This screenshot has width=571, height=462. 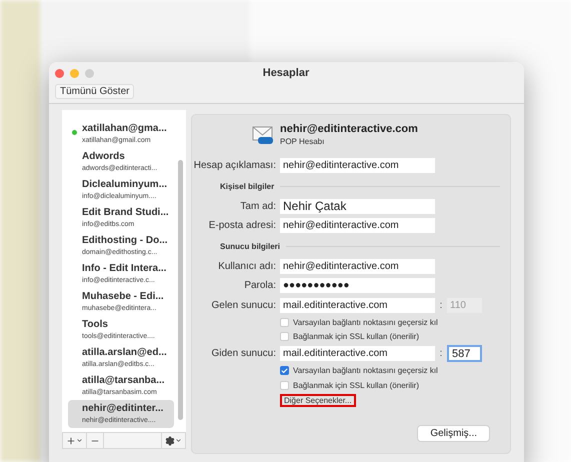 What do you see at coordinates (104, 156) in the screenshot?
I see `account-name: Adwords` at bounding box center [104, 156].